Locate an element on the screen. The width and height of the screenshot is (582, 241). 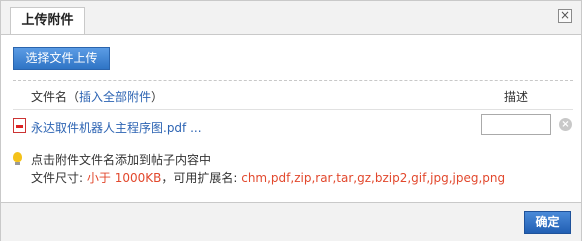
tab-bar: 上传附件 × is located at coordinates (291, 18).